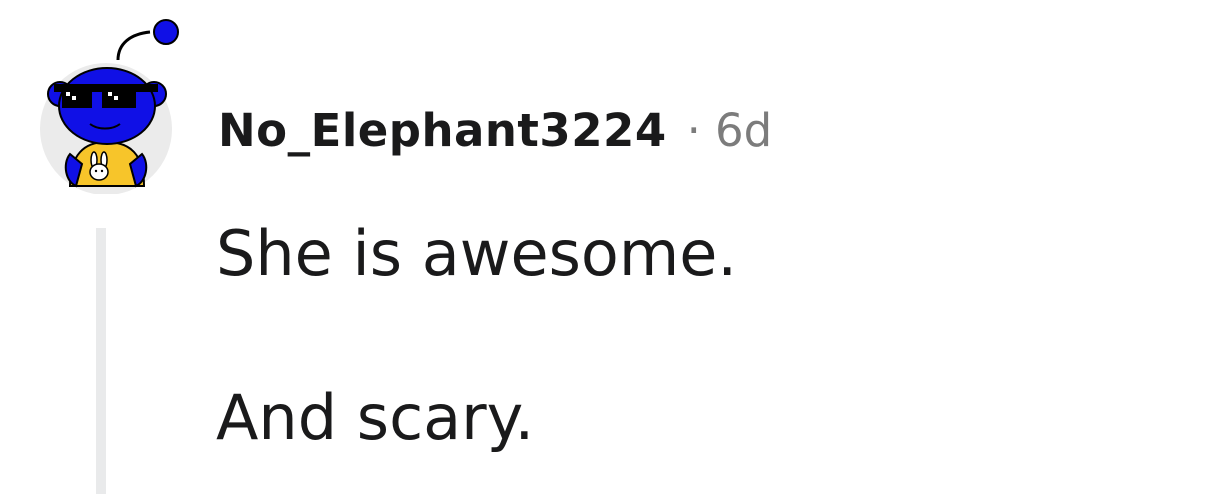  What do you see at coordinates (101, 361) in the screenshot?
I see `thread-collapse-line` at bounding box center [101, 361].